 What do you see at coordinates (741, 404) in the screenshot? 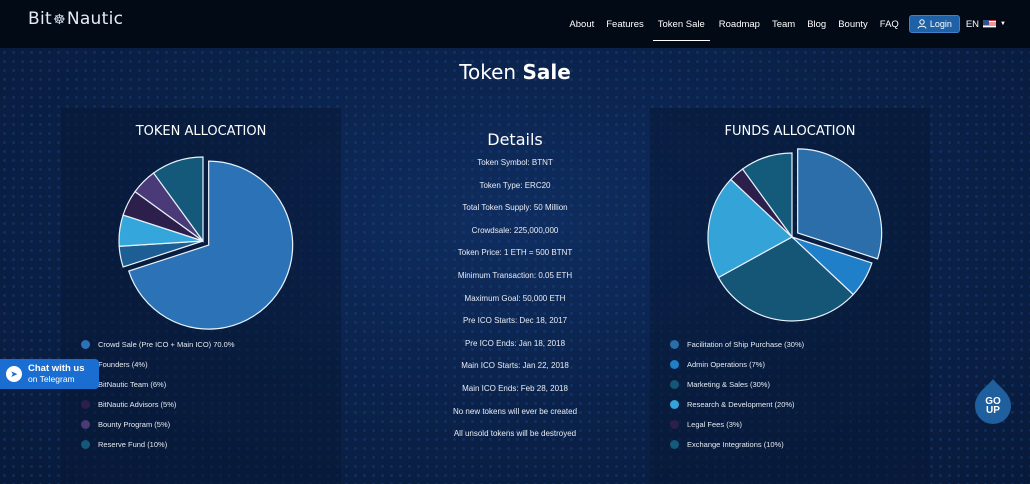
I see `legend-label: Research & Development (20%)` at bounding box center [741, 404].